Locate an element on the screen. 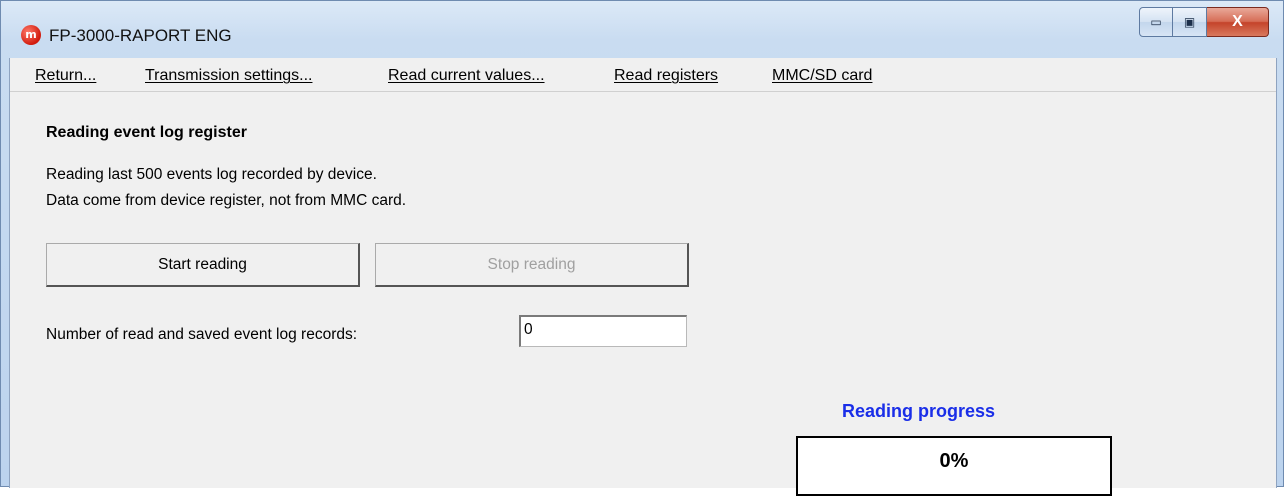  close-button: X is located at coordinates (1238, 22).